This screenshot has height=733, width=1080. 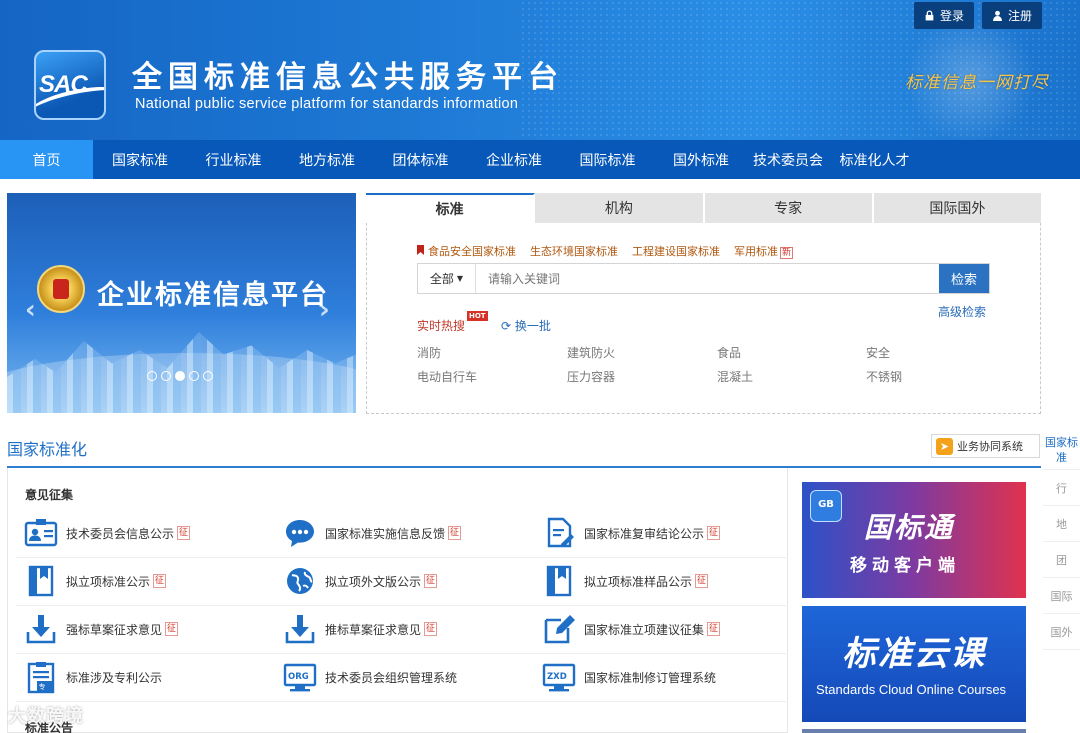 I want to click on side-nav-local: 地, so click(x=1061, y=524).